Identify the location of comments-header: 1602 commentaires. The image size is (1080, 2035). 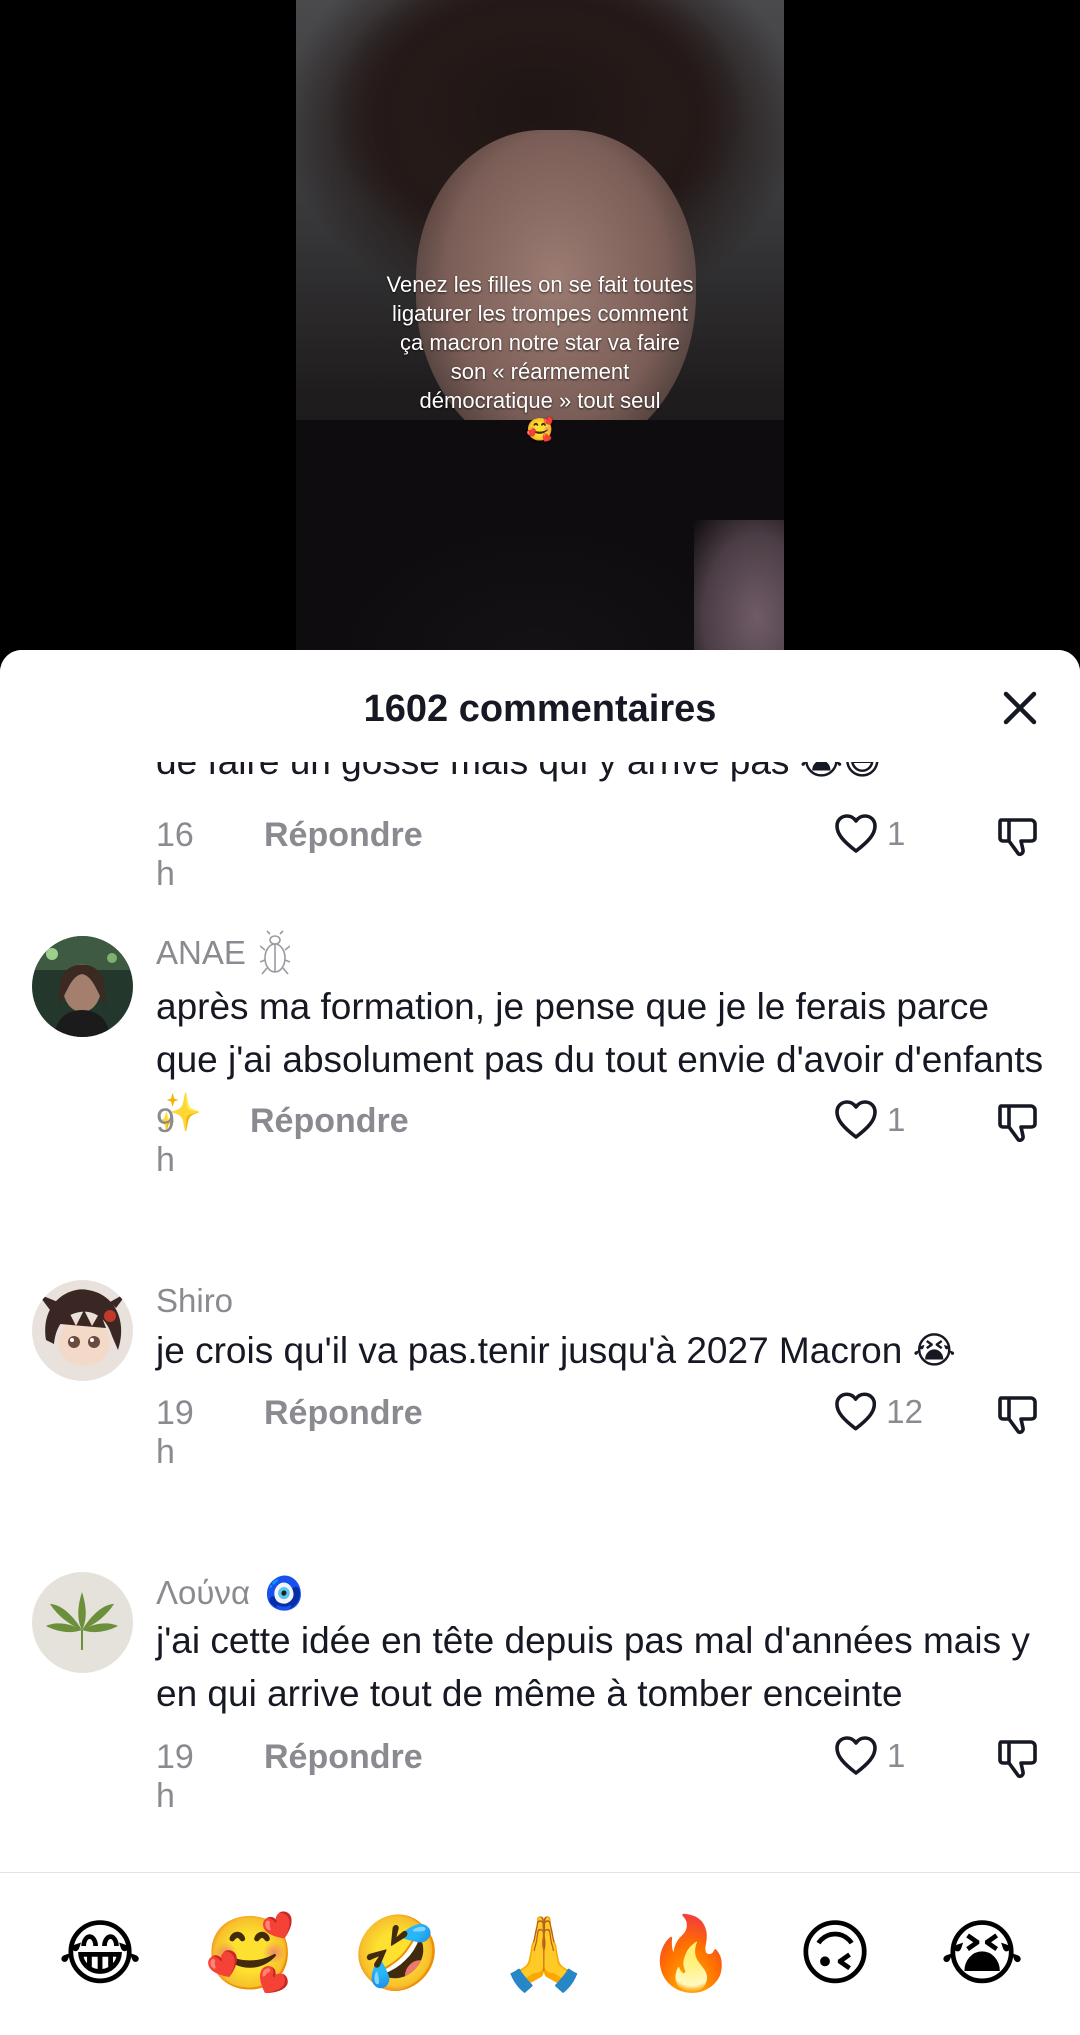
(540, 706).